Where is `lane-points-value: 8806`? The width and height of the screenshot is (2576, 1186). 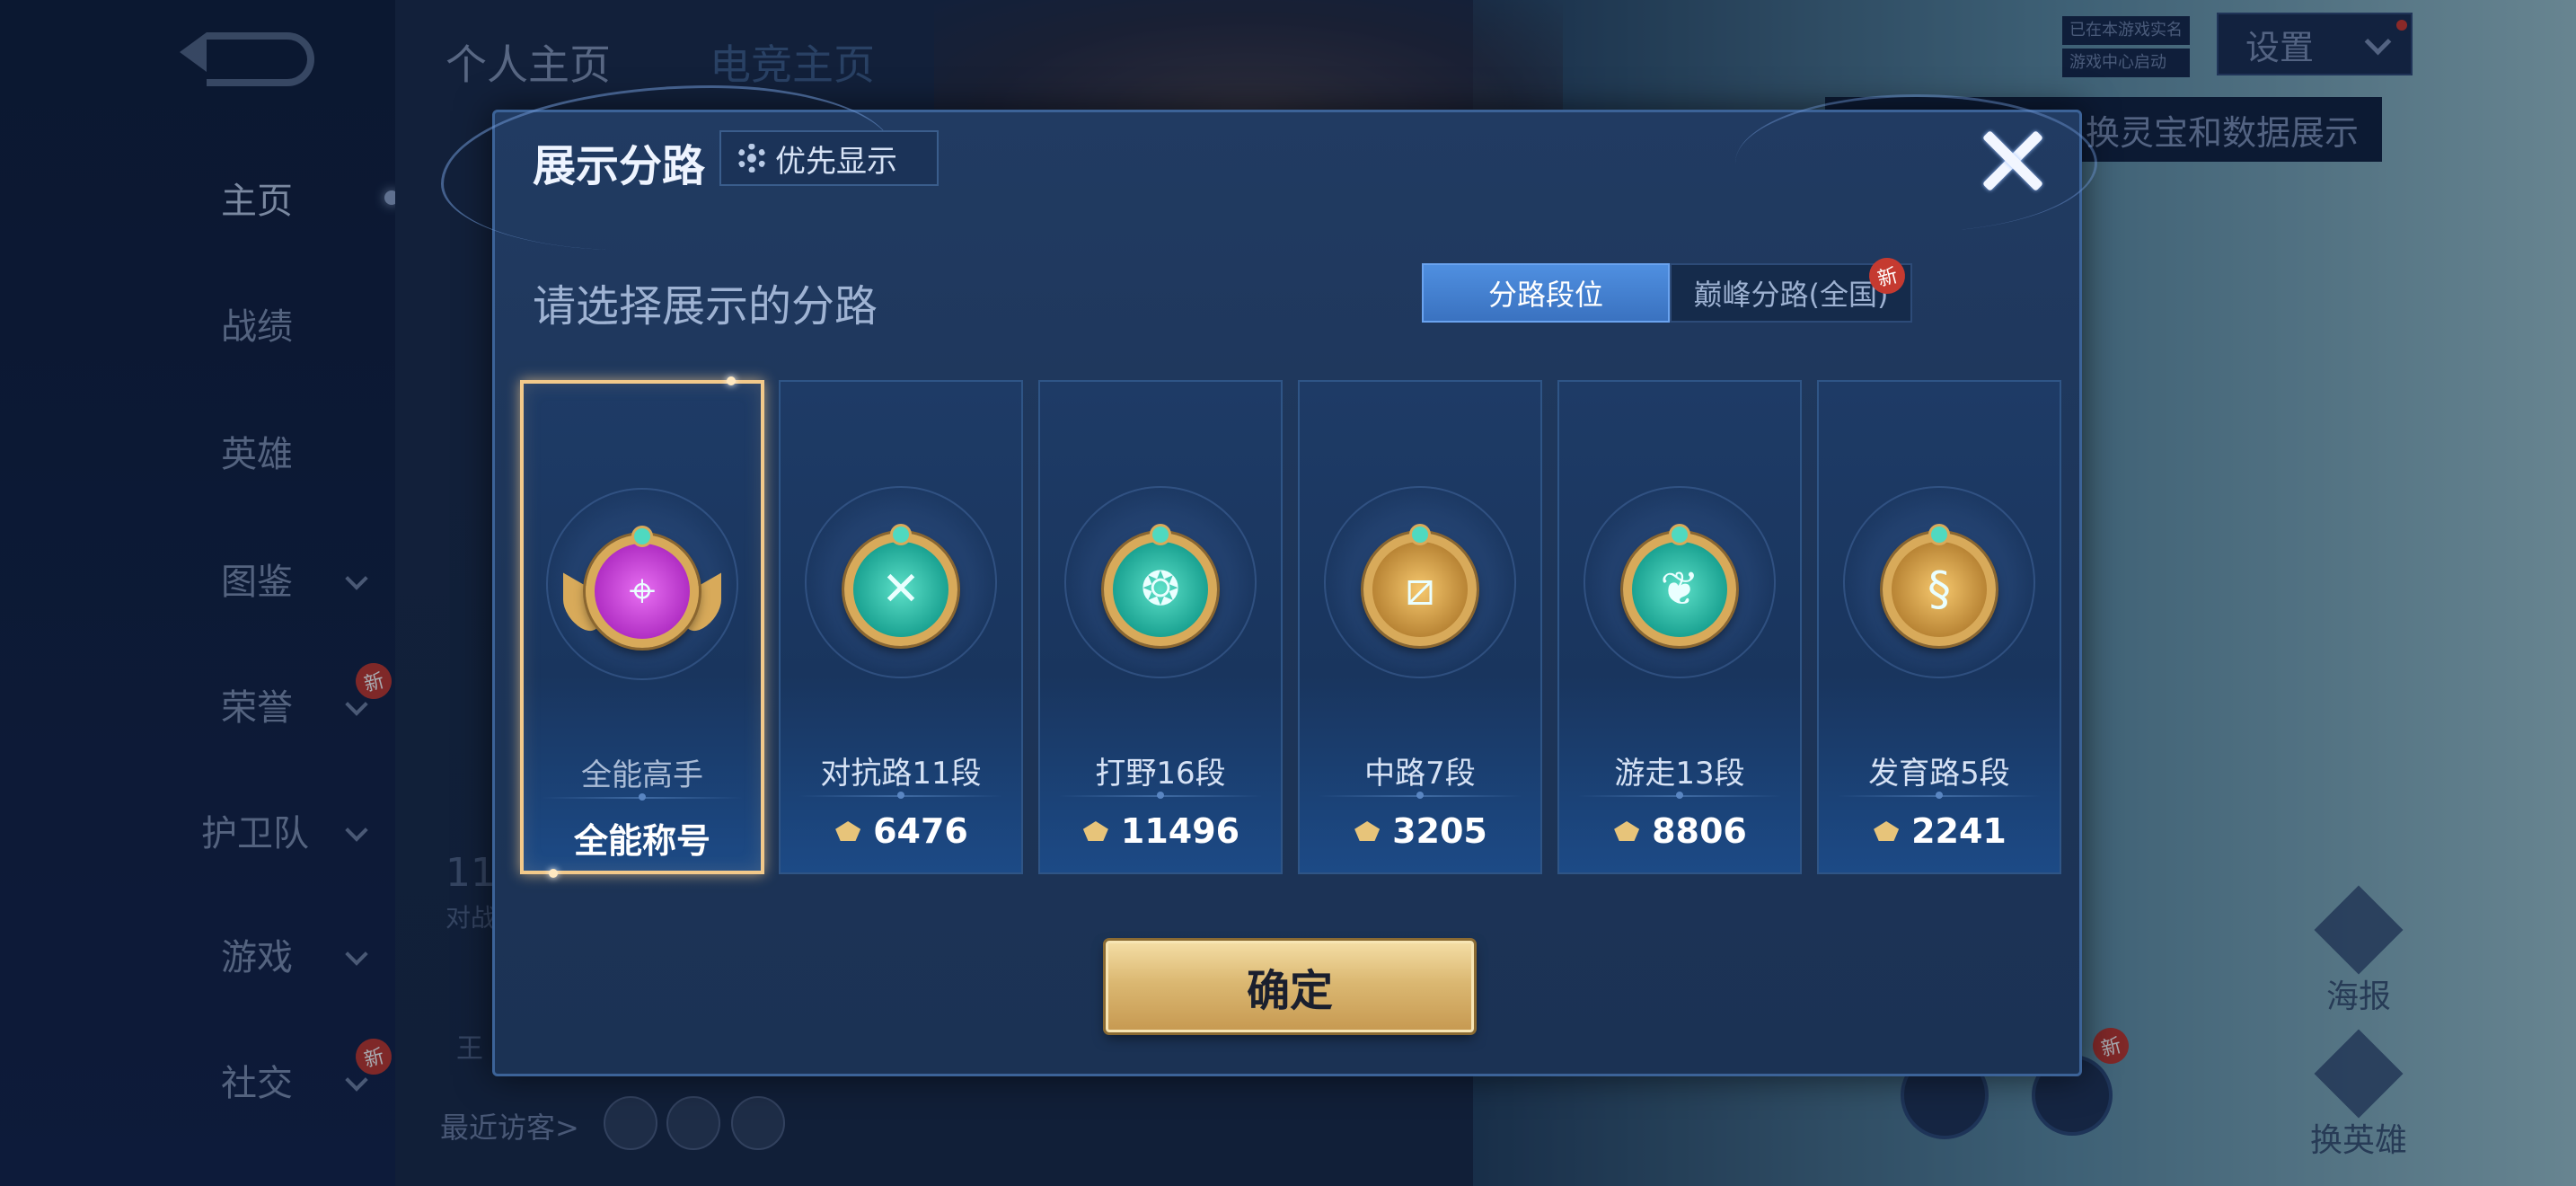
lane-points-value: 8806 is located at coordinates (1679, 831).